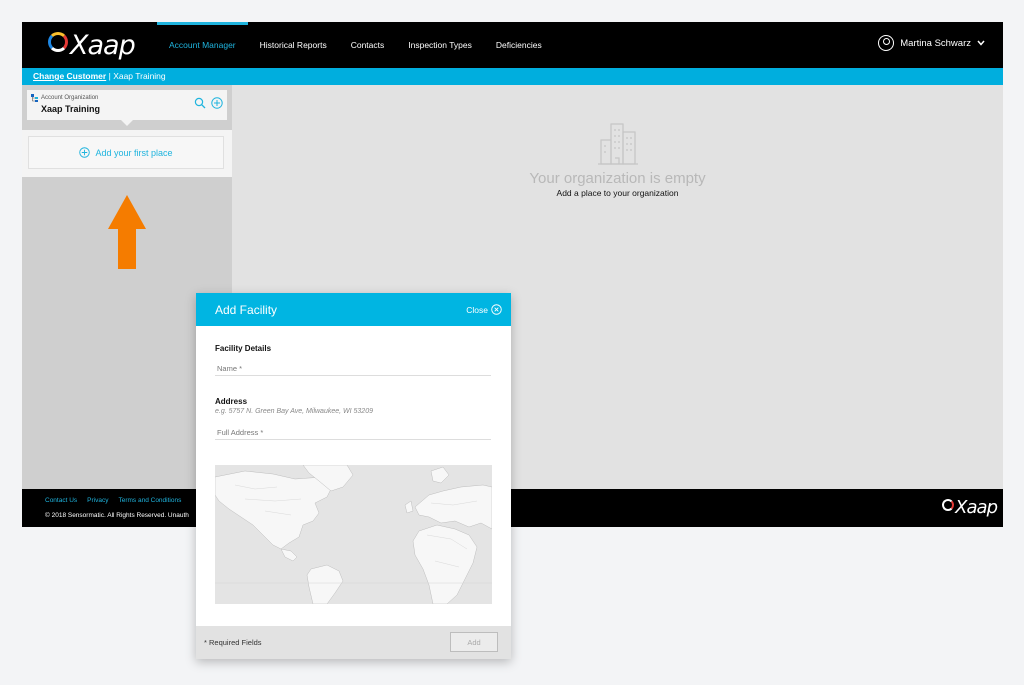 The height and width of the screenshot is (685, 1024). What do you see at coordinates (134, 152) in the screenshot?
I see `add-first-place-label: Add your first place` at bounding box center [134, 152].